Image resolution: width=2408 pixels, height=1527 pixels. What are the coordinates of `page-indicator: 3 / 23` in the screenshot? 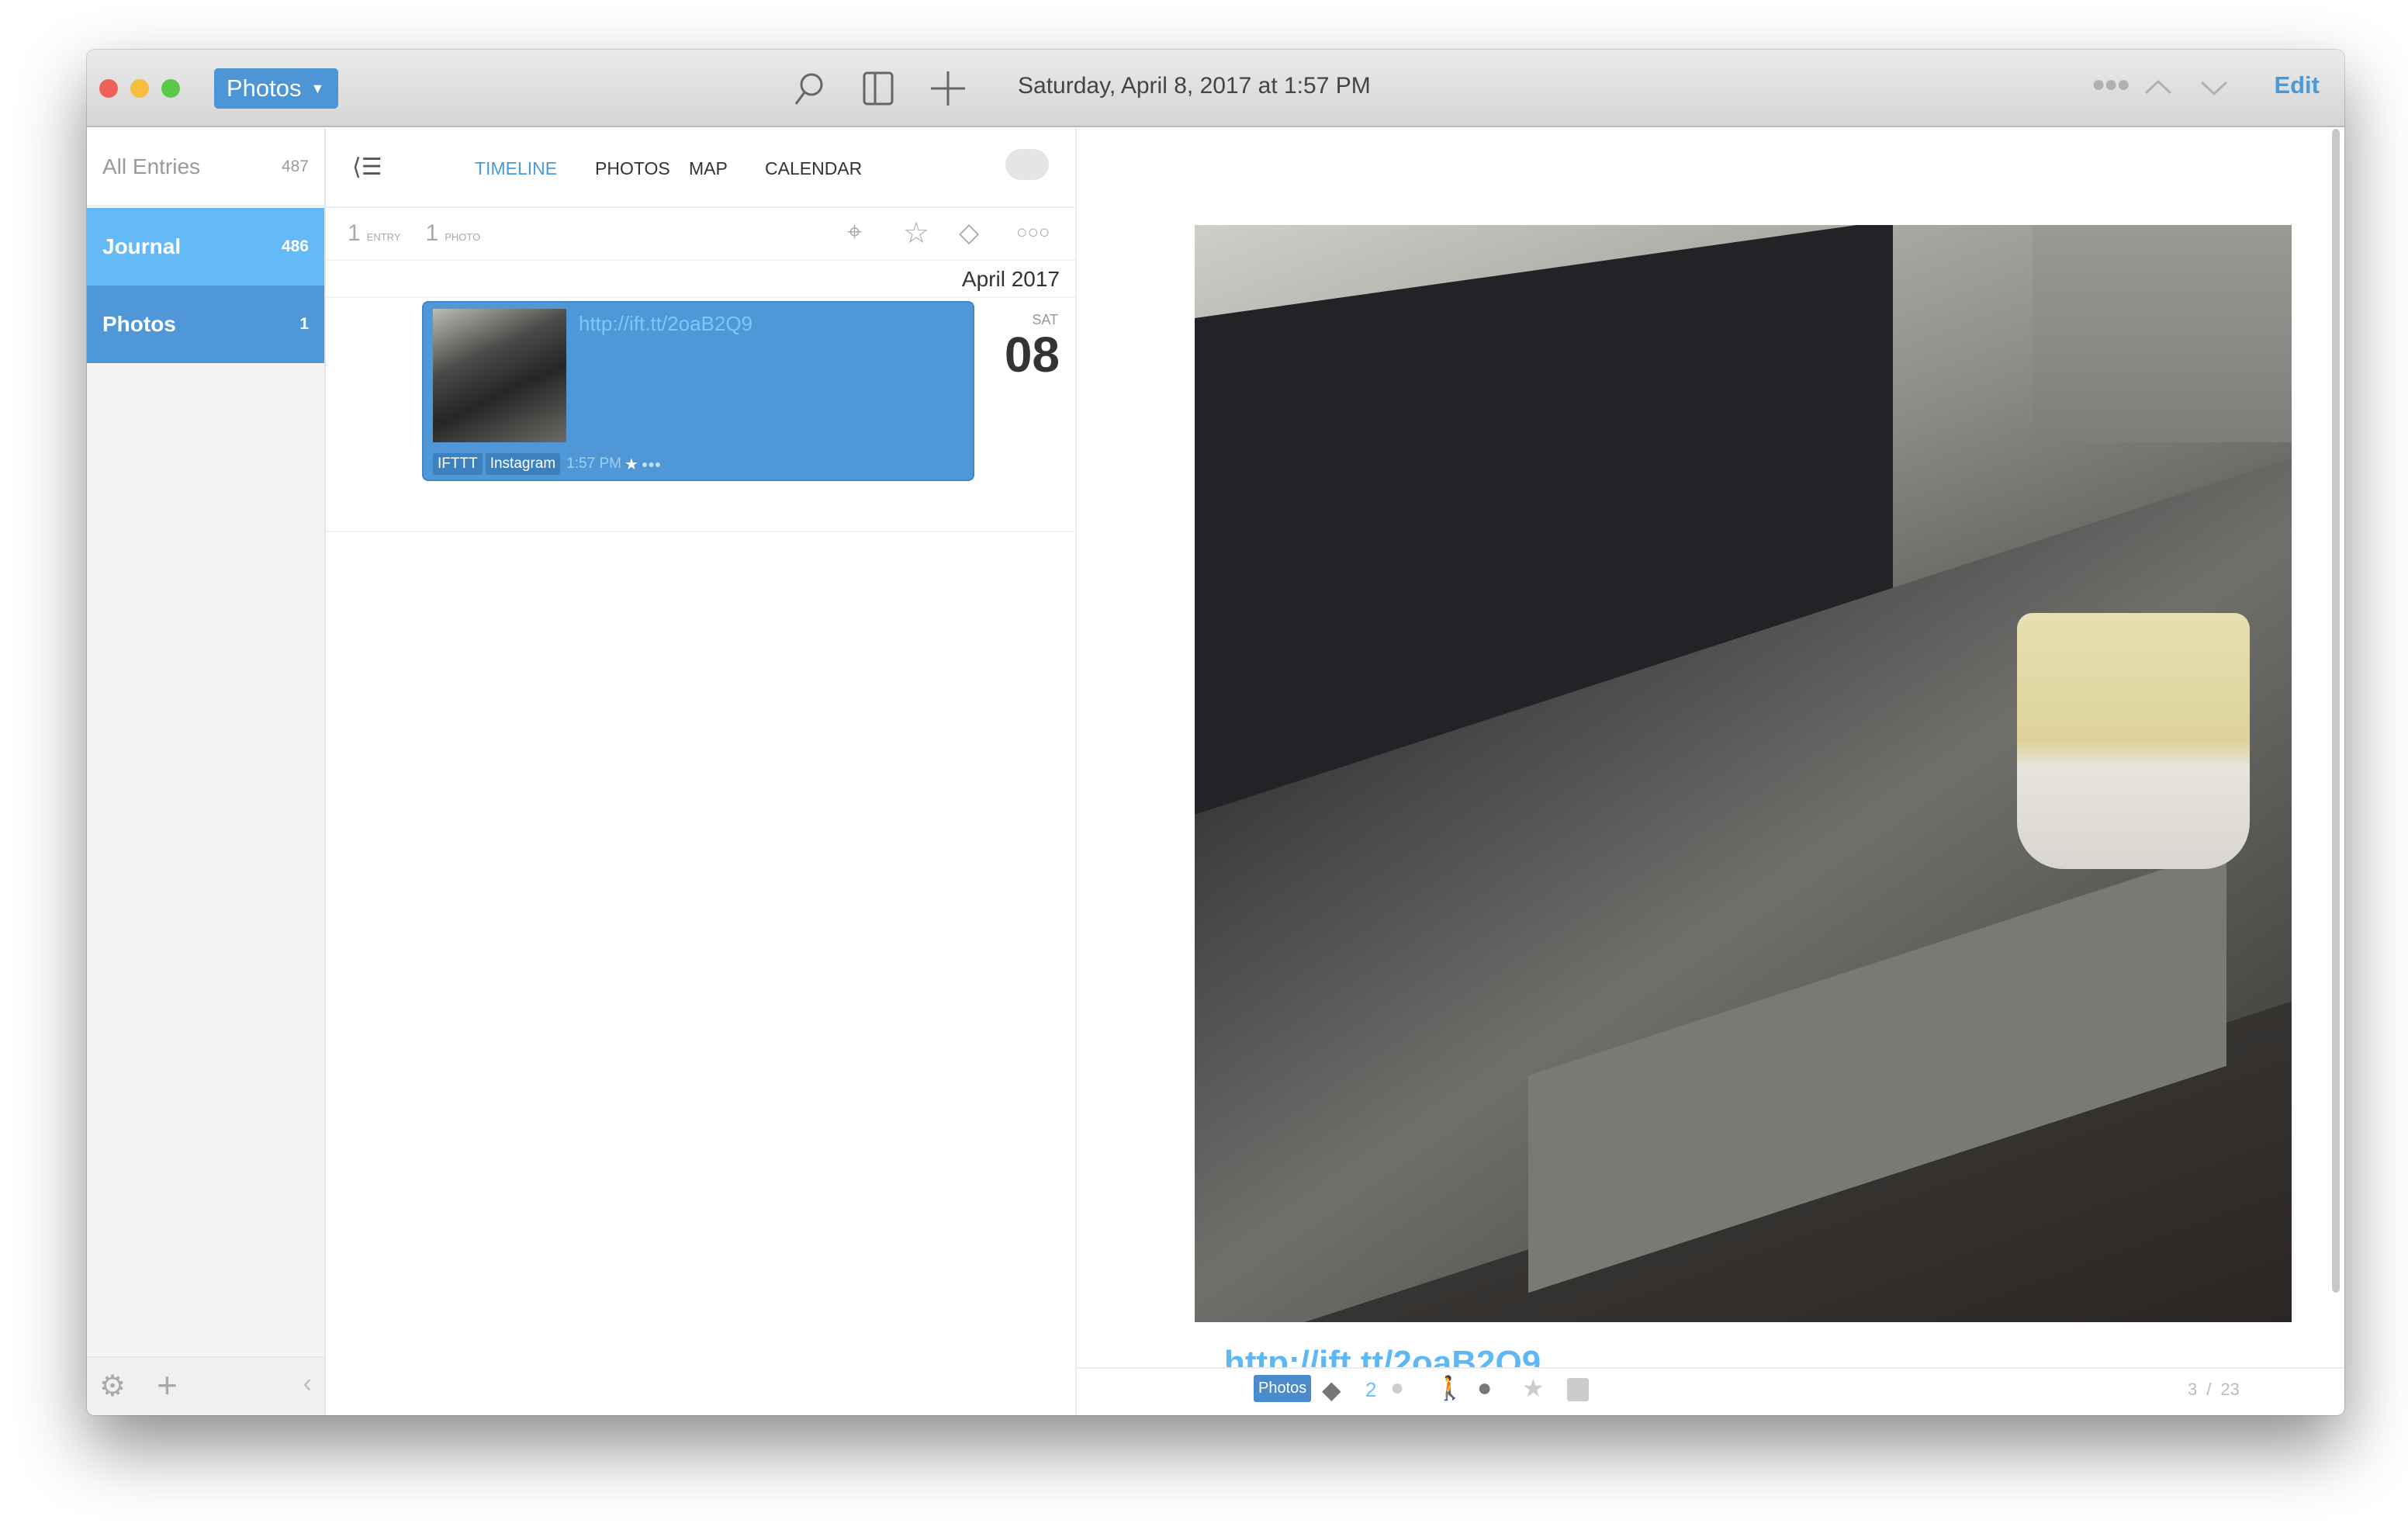 It's located at (2214, 1390).